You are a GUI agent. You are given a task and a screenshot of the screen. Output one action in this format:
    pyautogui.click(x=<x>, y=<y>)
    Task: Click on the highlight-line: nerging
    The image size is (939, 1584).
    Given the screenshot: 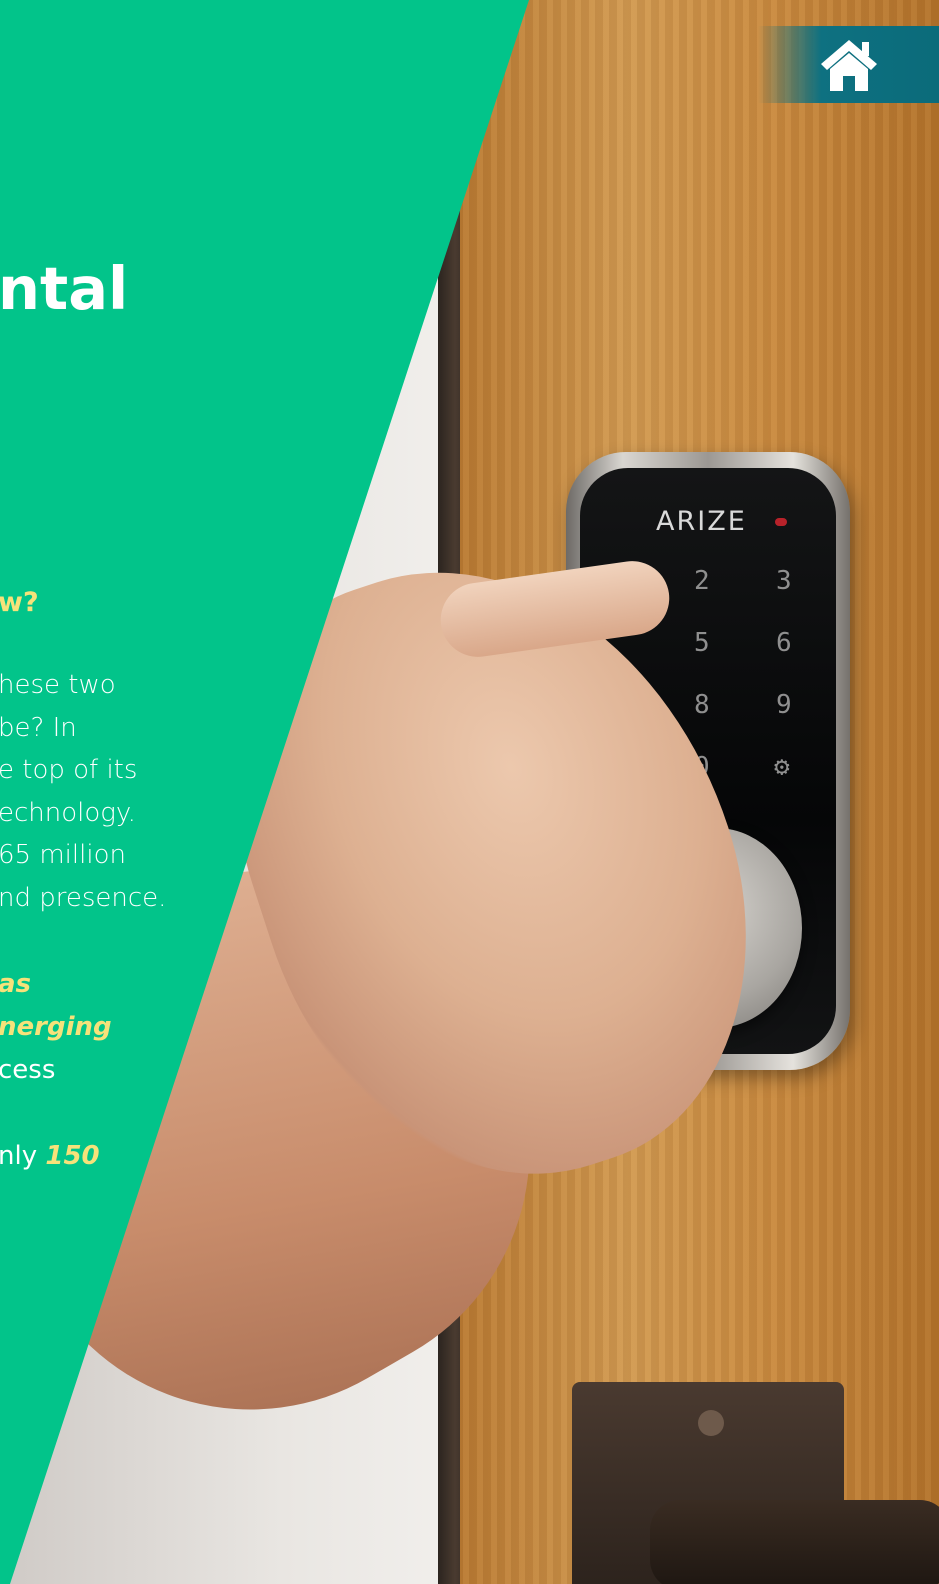 What is the action you would take?
    pyautogui.click(x=56, y=1027)
    